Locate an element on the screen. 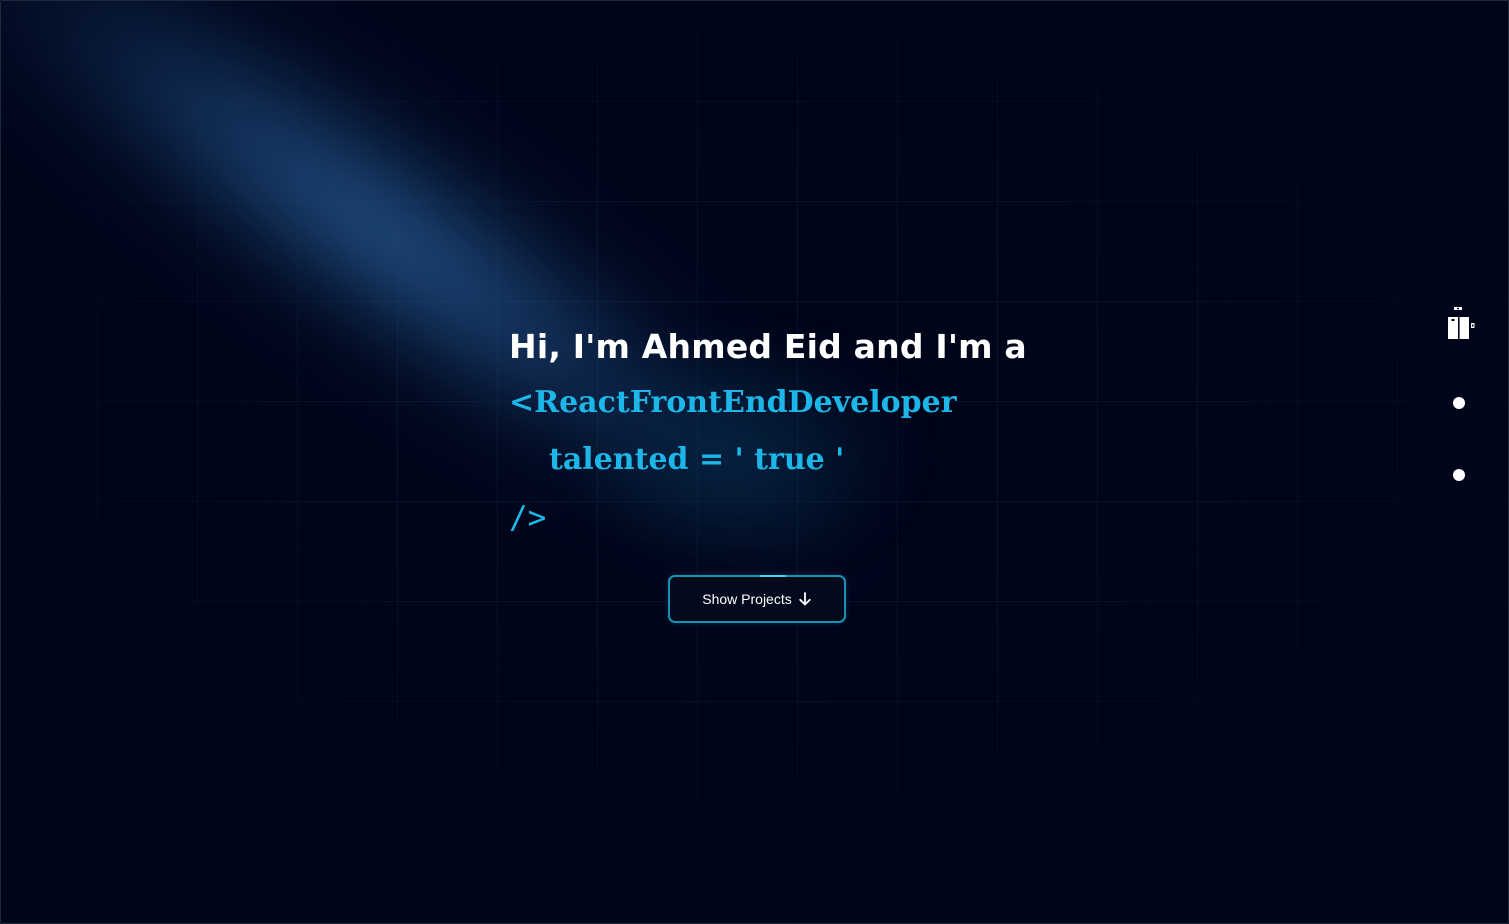 This screenshot has height=924, width=1509. show-projects-button: Show Projects is located at coordinates (757, 599).